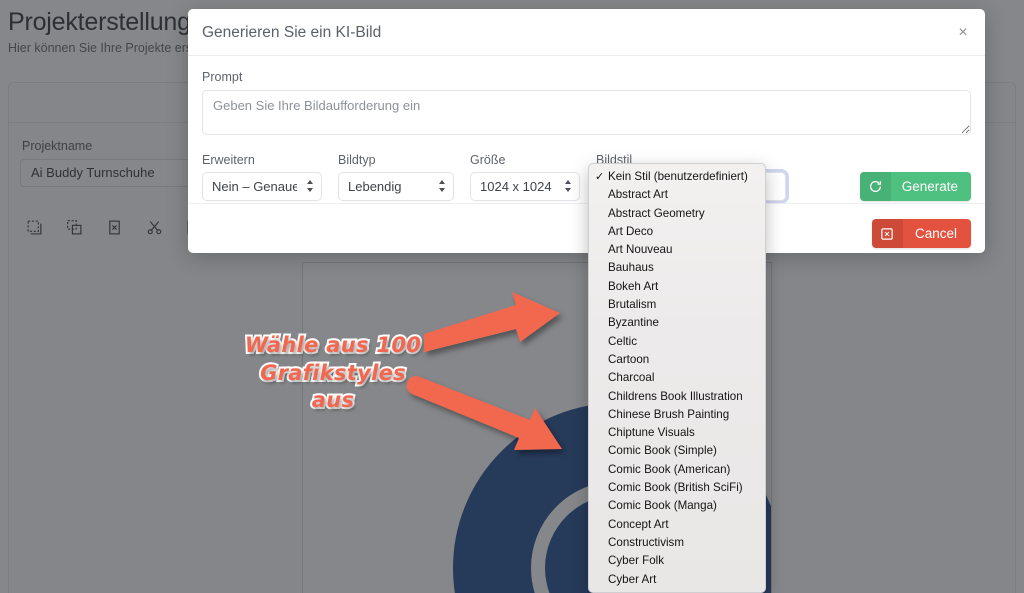 The width and height of the screenshot is (1024, 593). Describe the element at coordinates (677, 287) in the screenshot. I see `dropdown-option: Bokeh Art` at that location.